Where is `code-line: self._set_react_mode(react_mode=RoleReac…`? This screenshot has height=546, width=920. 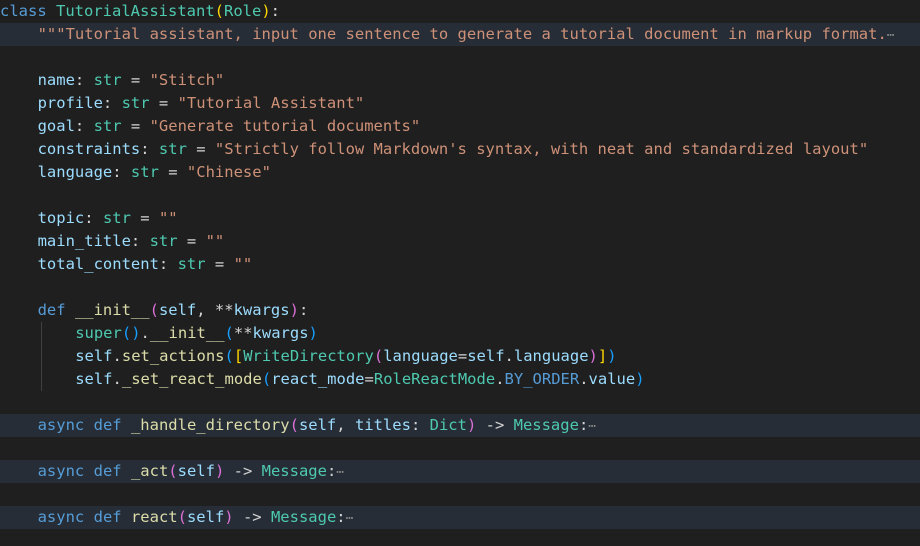
code-line: self._set_react_mode(react_mode=RoleReac… is located at coordinates (460, 379).